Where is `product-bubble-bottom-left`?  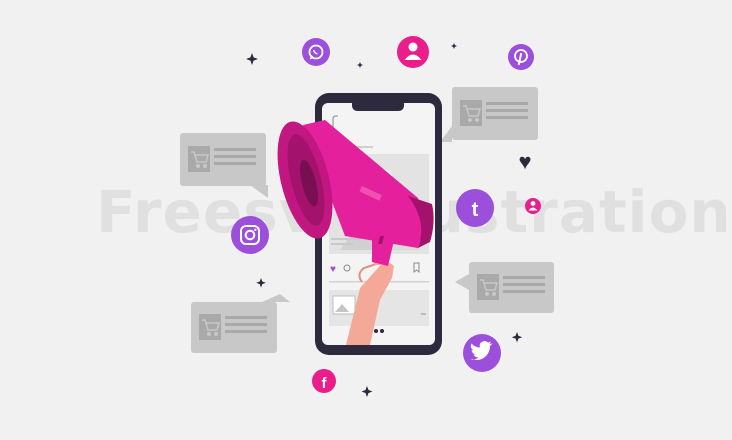
product-bubble-bottom-left is located at coordinates (240, 323).